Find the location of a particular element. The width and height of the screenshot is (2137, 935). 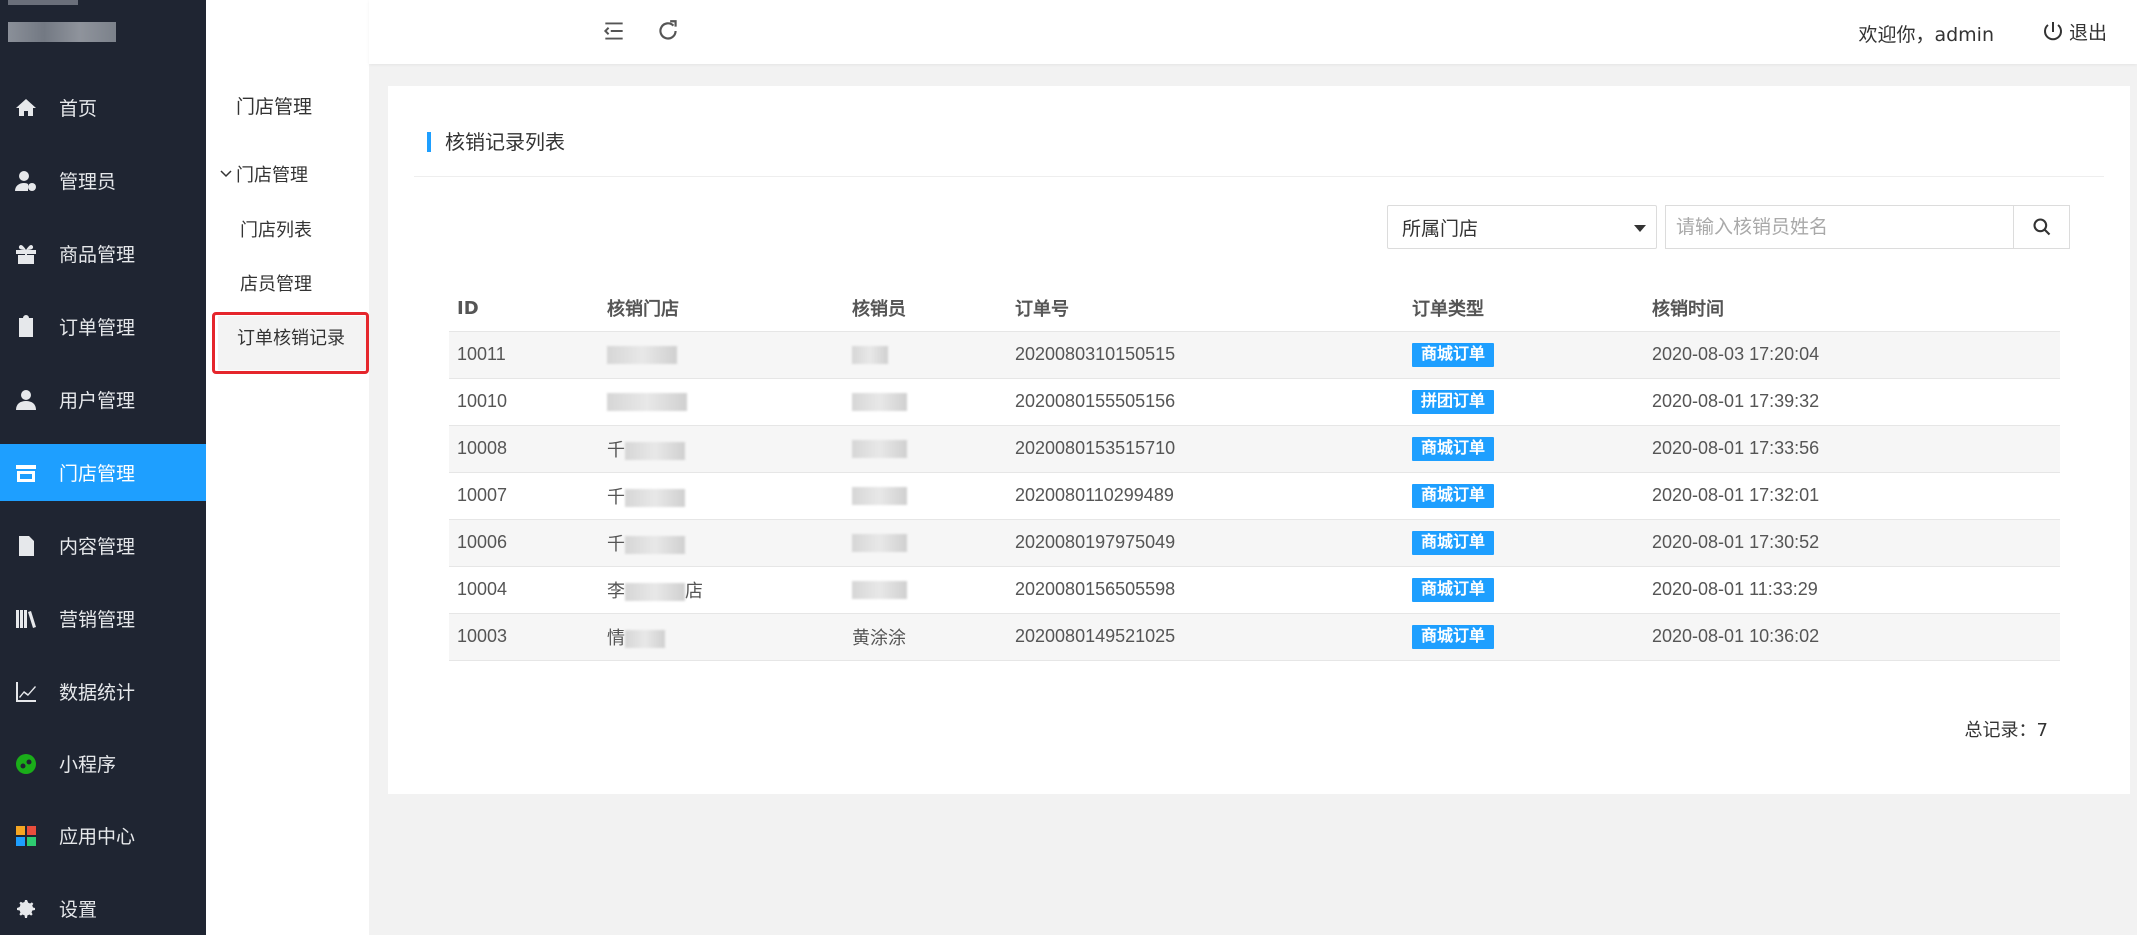

top-header: 欢迎你，admin 退出 is located at coordinates (1253, 32).